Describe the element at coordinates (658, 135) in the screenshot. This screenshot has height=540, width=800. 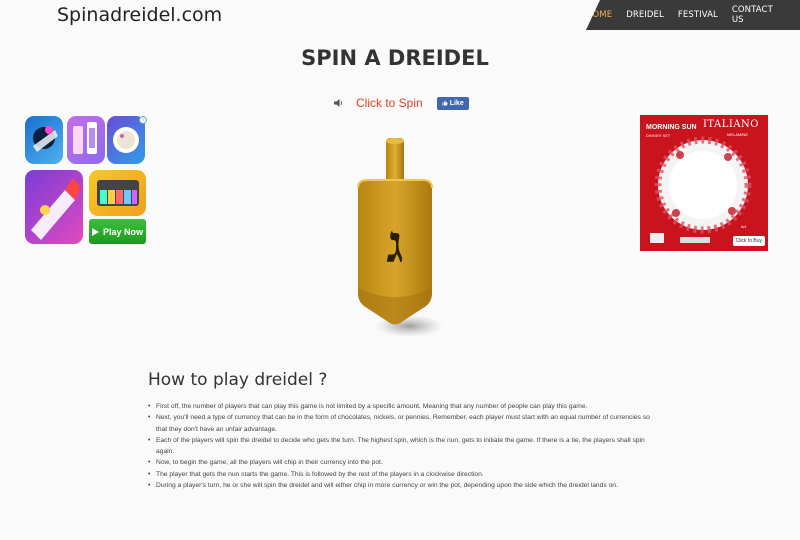
I see `ad-collection: DINNER SET` at that location.